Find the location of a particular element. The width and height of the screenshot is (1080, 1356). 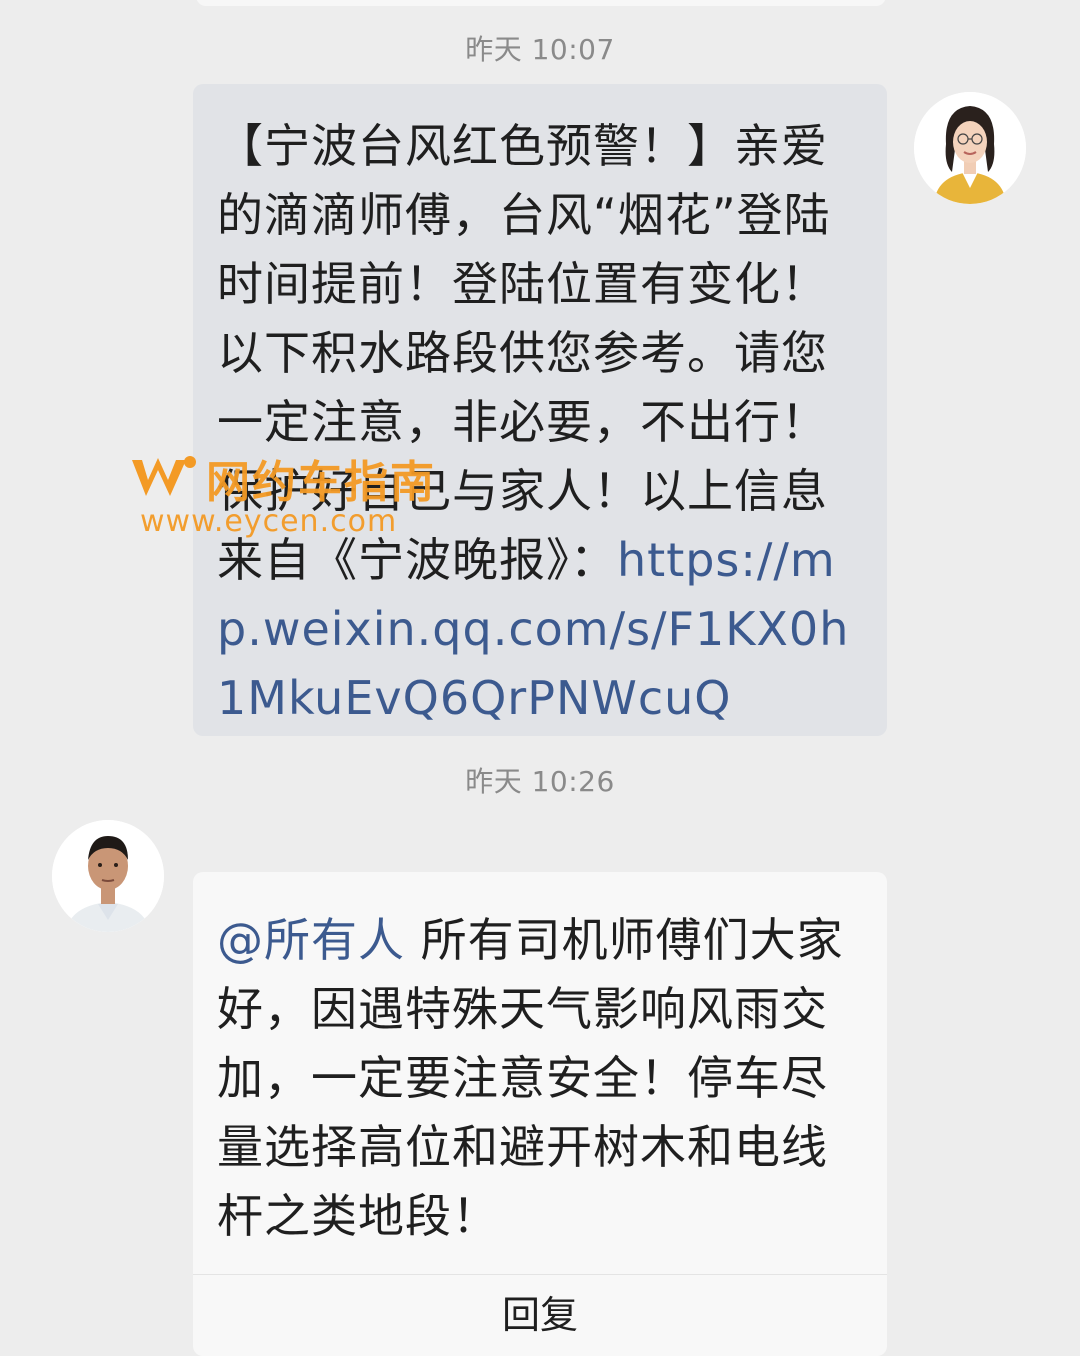

timestamp-2: 昨天 10:26 is located at coordinates (540, 781).